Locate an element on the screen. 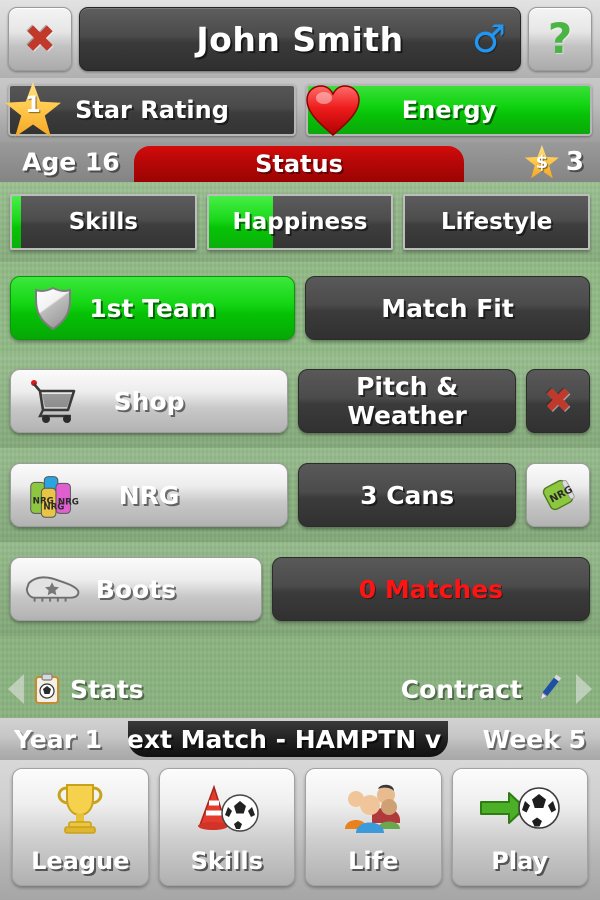 This screenshot has height=900, width=600. dismiss-weather-button: ✖ is located at coordinates (558, 401).